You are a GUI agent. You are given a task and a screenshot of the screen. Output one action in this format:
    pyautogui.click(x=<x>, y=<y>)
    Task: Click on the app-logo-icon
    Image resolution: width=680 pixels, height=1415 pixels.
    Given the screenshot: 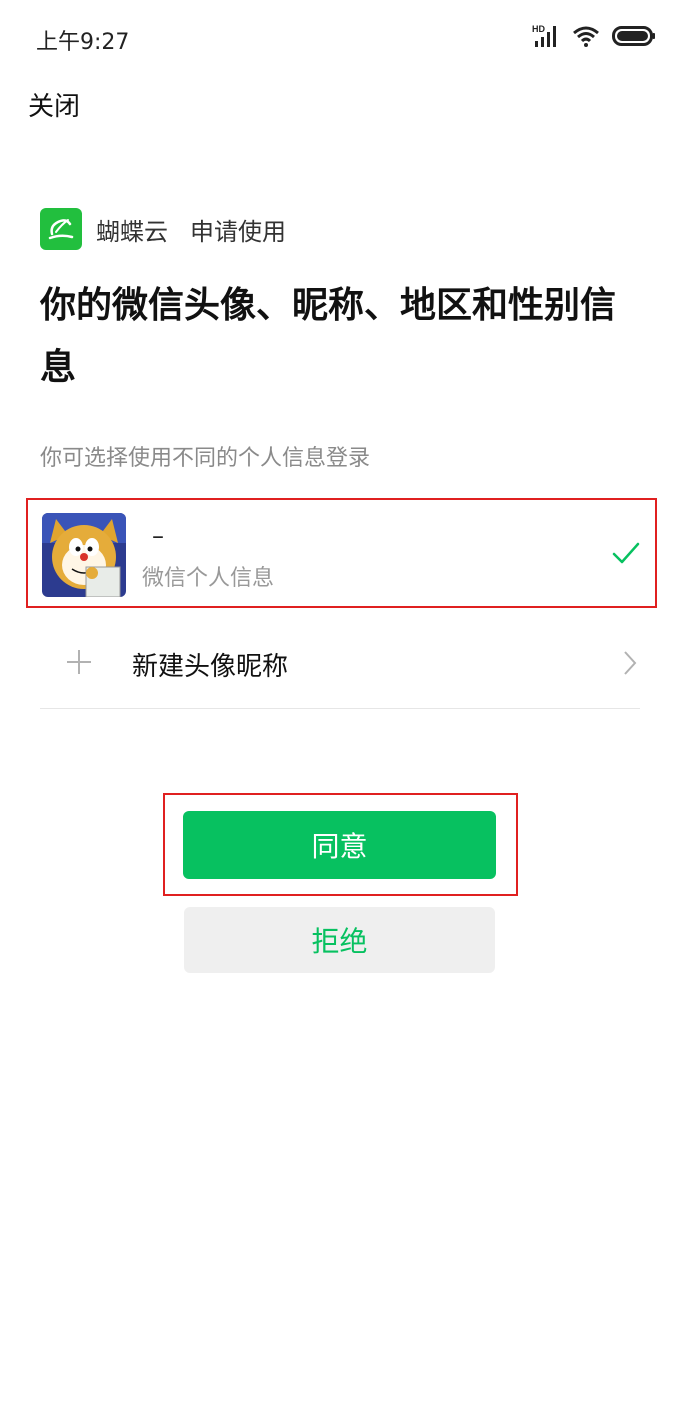 What is the action you would take?
    pyautogui.click(x=61, y=229)
    